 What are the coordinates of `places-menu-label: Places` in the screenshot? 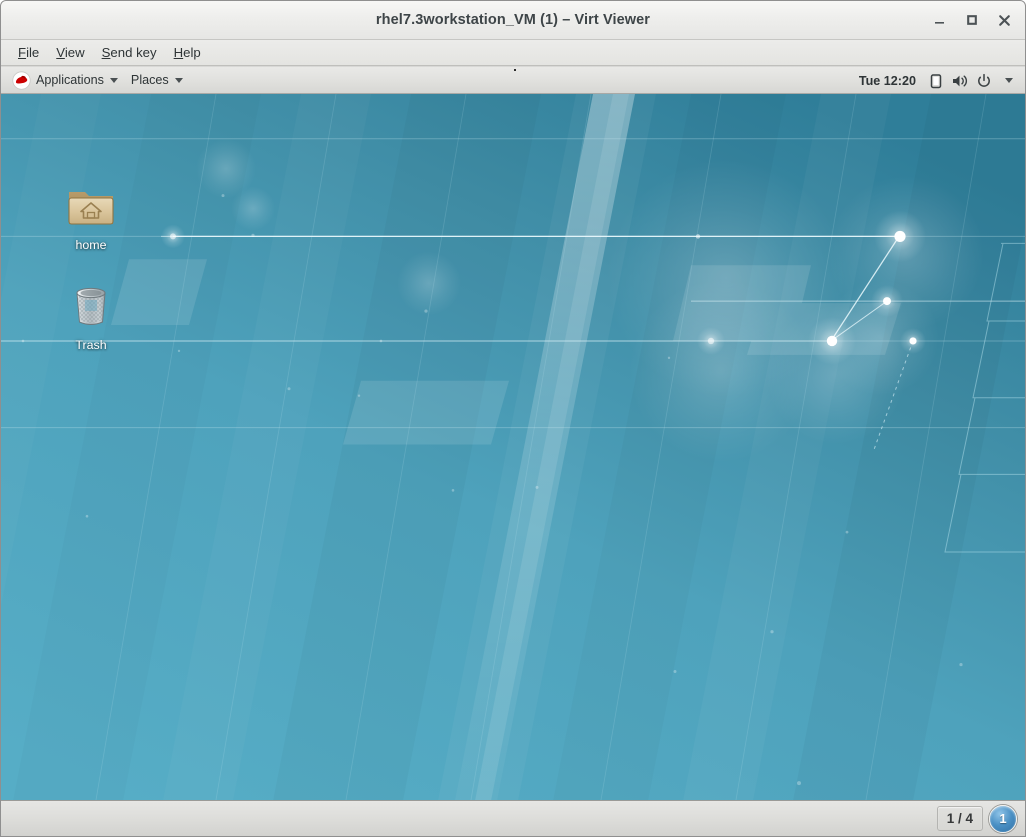 It's located at (149, 80).